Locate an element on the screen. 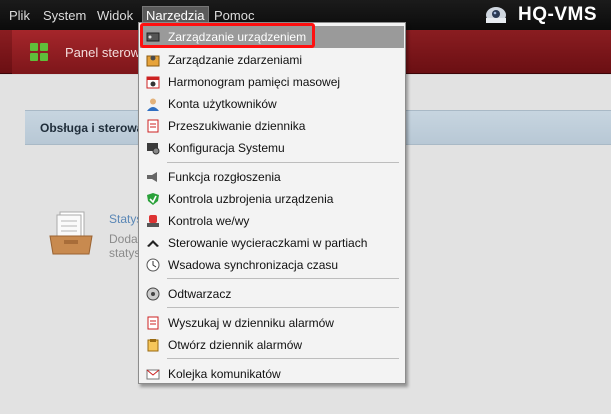 The image size is (611, 414). menu-item-label: Zarządzanie zdarzeniami is located at coordinates (235, 60).